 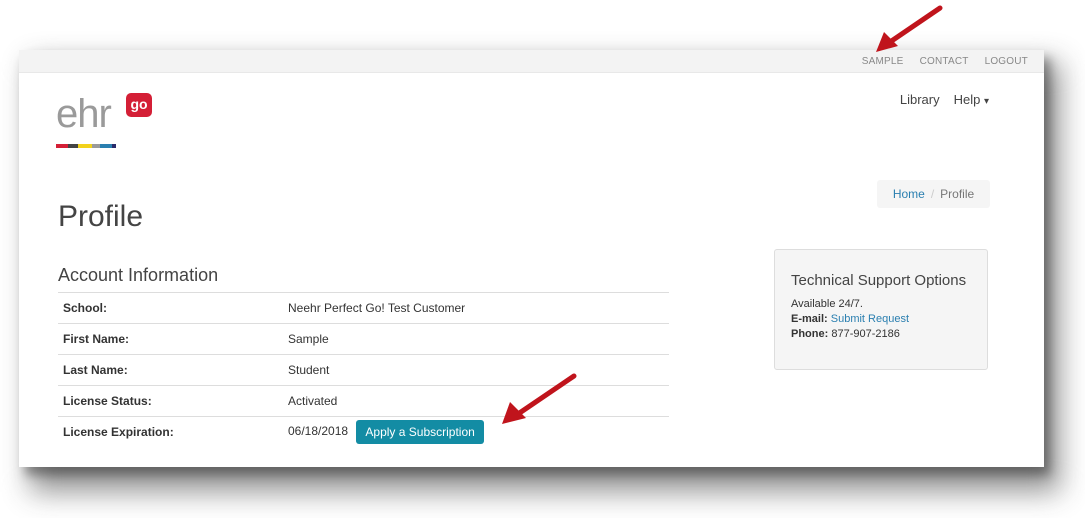 What do you see at coordinates (476, 308) in the screenshot?
I see `row-value-school: Neehr Perfect Go! Test Customer` at bounding box center [476, 308].